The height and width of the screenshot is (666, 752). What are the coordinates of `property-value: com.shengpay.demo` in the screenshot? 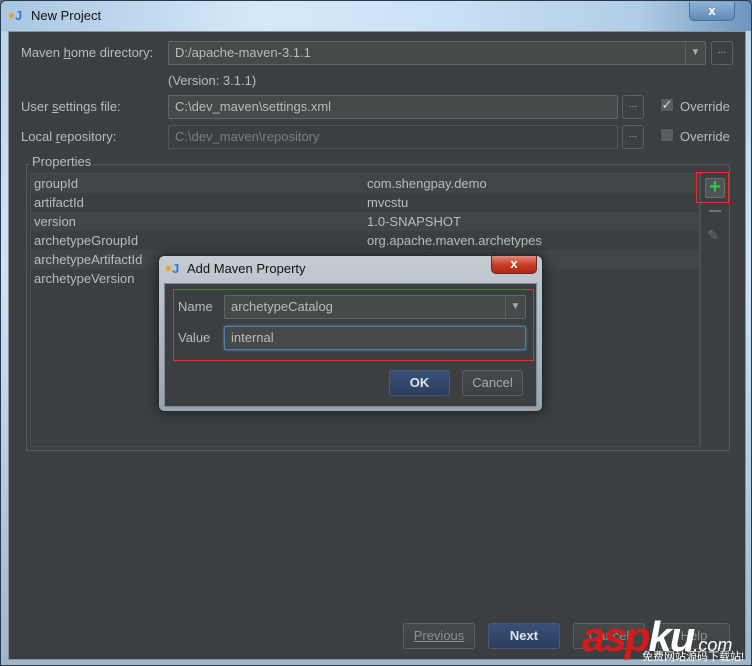 It's located at (427, 183).